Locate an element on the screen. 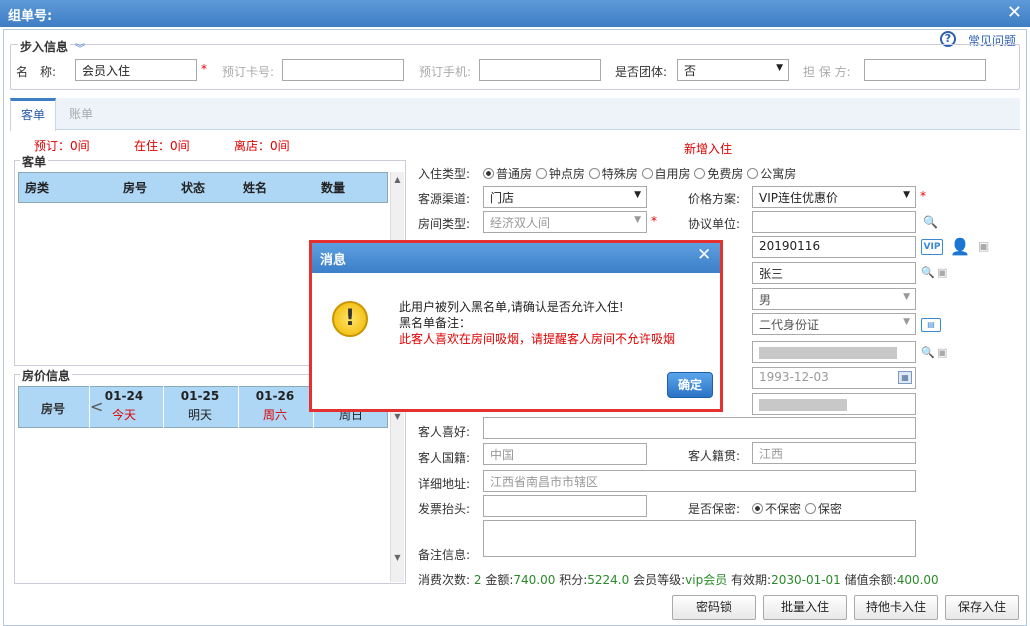 Image resolution: width=1030 pixels, height=626 pixels. expiry-value: 2030-01-01 is located at coordinates (806, 580).